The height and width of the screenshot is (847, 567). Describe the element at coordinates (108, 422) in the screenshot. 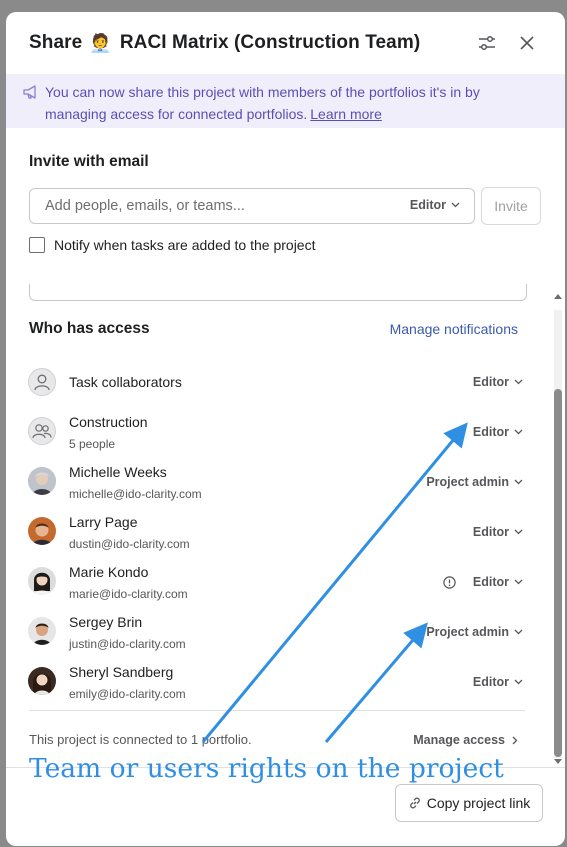

I see `member-name: Construction` at that location.